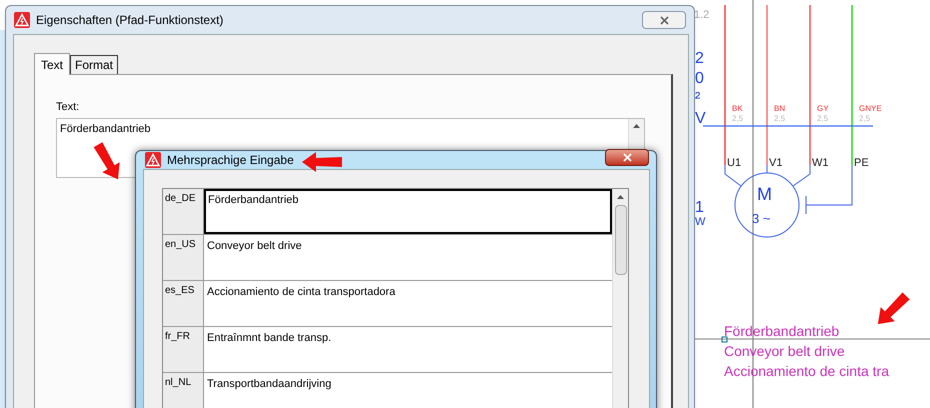 Image resolution: width=930 pixels, height=408 pixels. I want to click on translation-field: Conveyor belt drive, so click(408, 257).